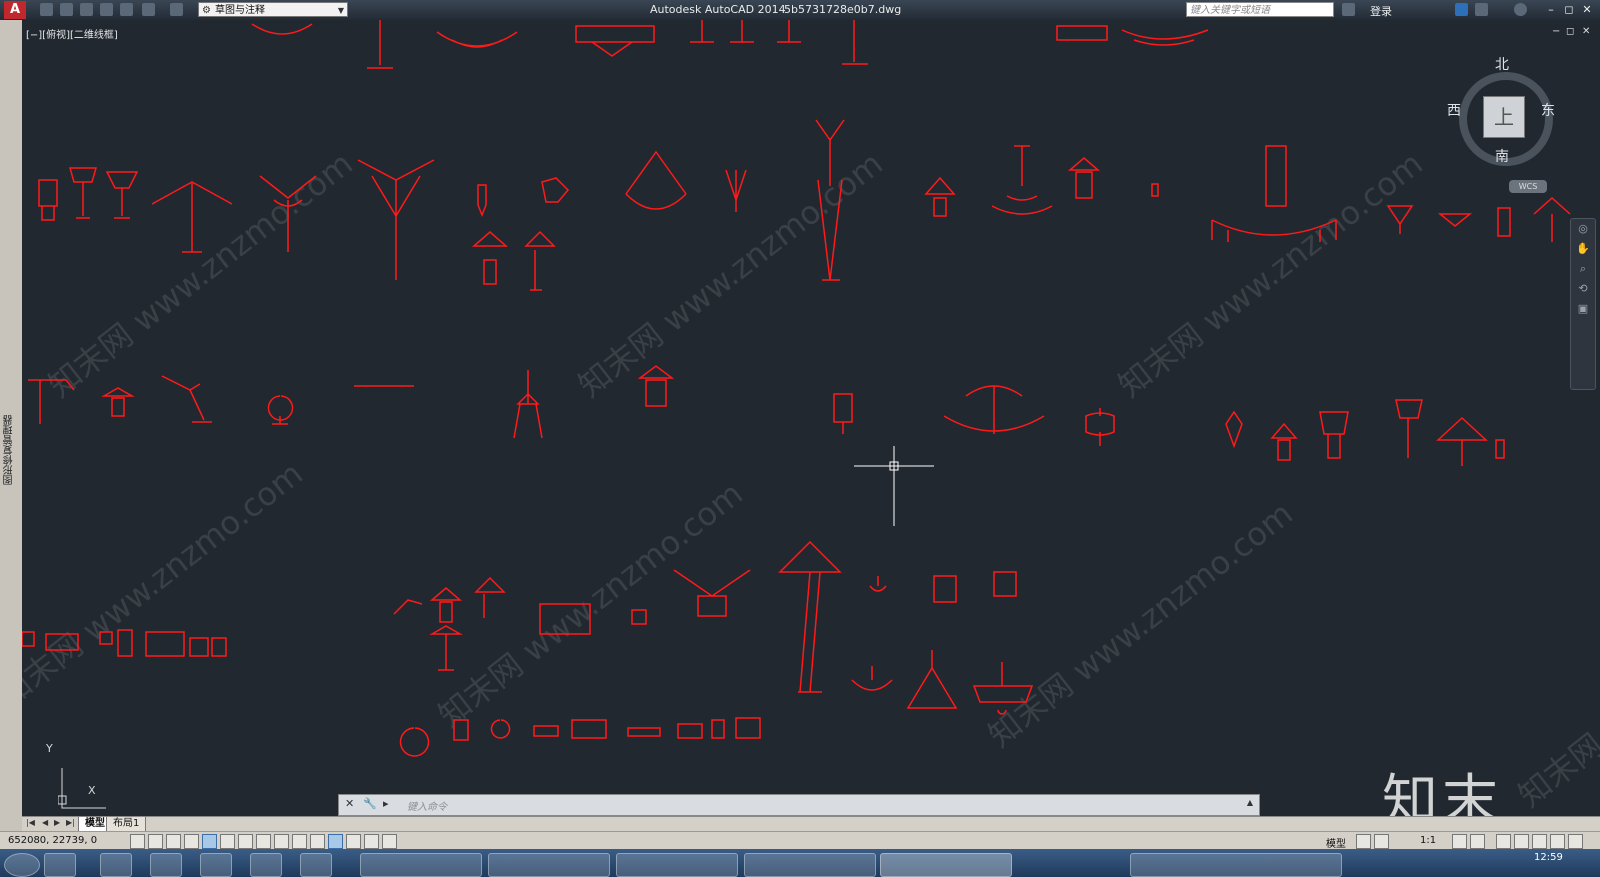 Image resolution: width=1600 pixels, height=877 pixels. Describe the element at coordinates (1459, 841) in the screenshot. I see `annotation-visibility-icon` at that location.